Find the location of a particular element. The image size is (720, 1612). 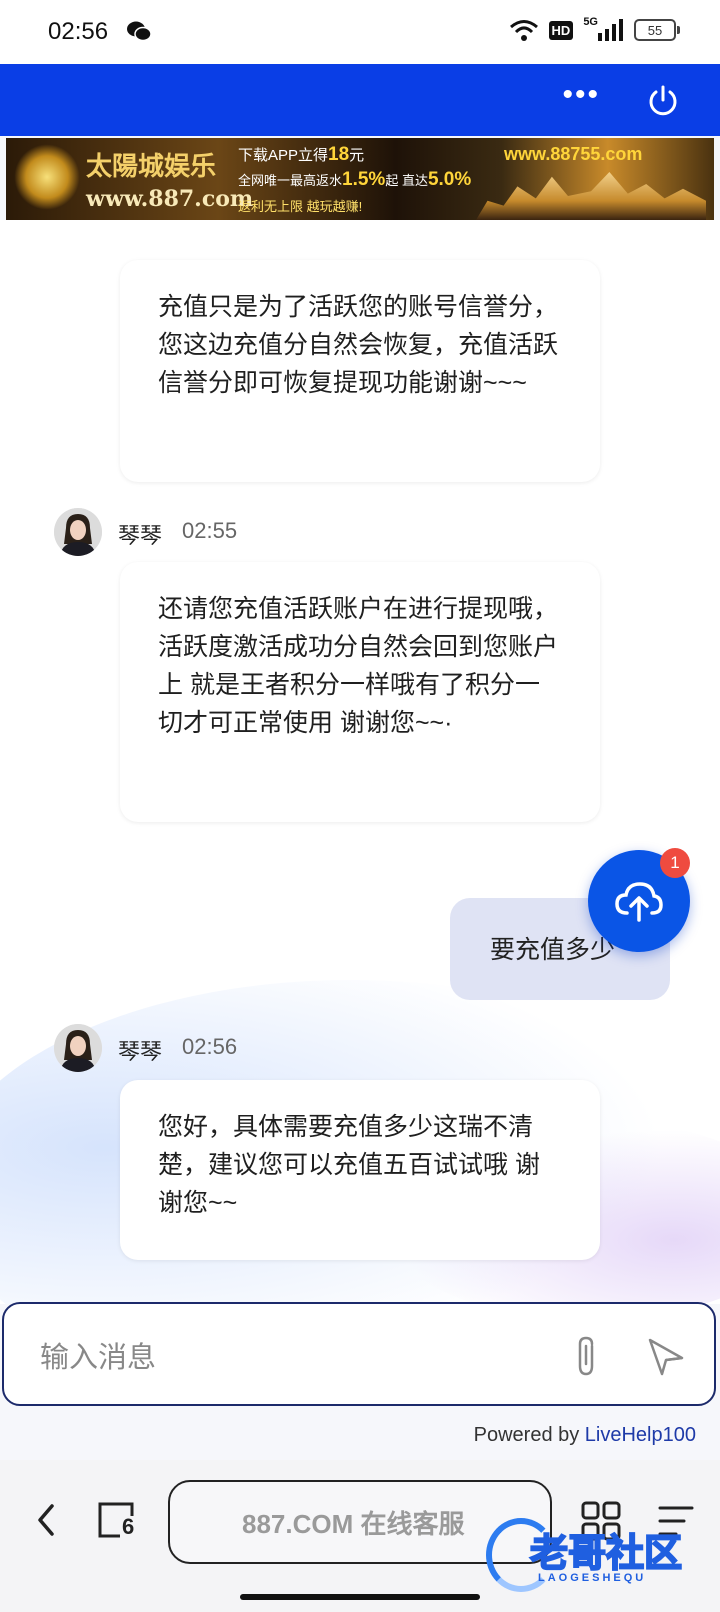

signal-icon is located at coordinates (610, 30).